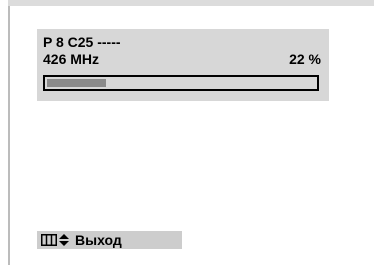 The height and width of the screenshot is (265, 374). I want to click on frequency-value: 426 MHz, so click(71, 59).